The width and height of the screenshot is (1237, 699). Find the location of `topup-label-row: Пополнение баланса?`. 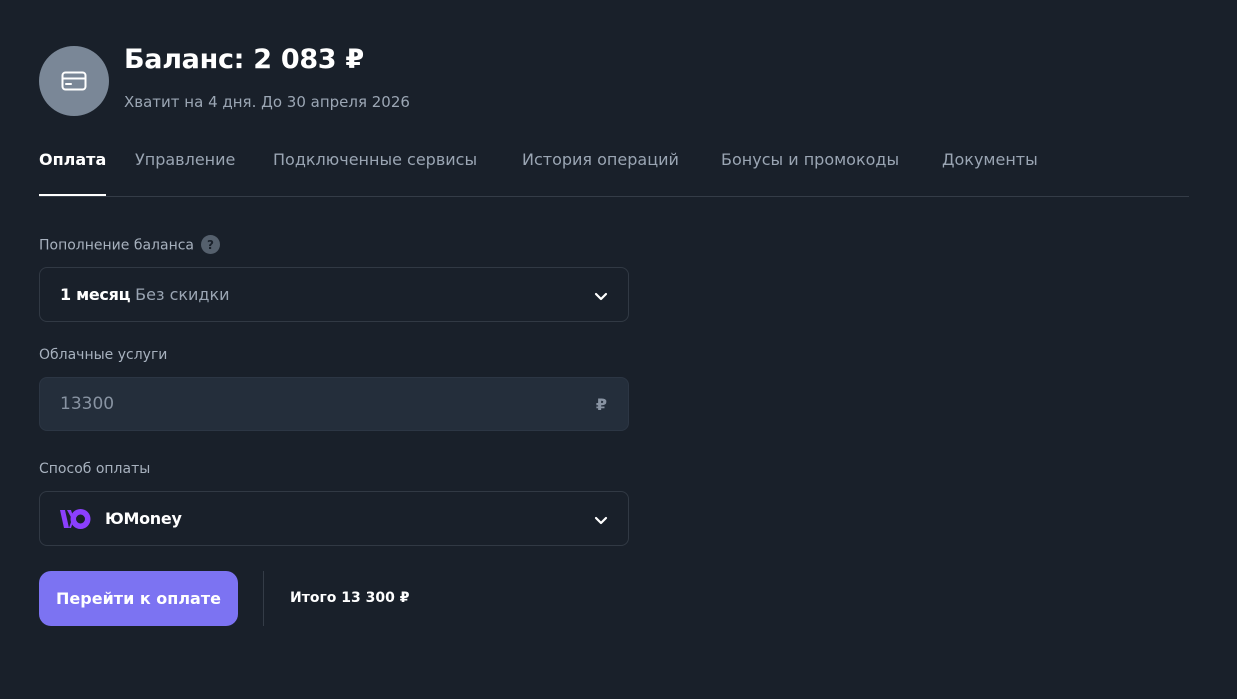

topup-label-row: Пополнение баланса? is located at coordinates (130, 245).